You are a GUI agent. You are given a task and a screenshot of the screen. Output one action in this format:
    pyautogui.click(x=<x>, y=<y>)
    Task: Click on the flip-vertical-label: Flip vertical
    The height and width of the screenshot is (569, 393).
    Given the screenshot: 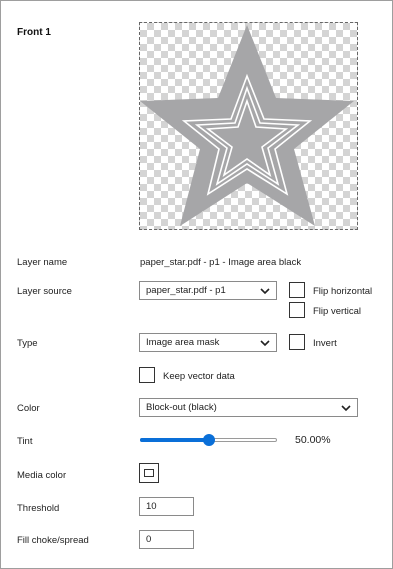 What is the action you would take?
    pyautogui.click(x=337, y=311)
    